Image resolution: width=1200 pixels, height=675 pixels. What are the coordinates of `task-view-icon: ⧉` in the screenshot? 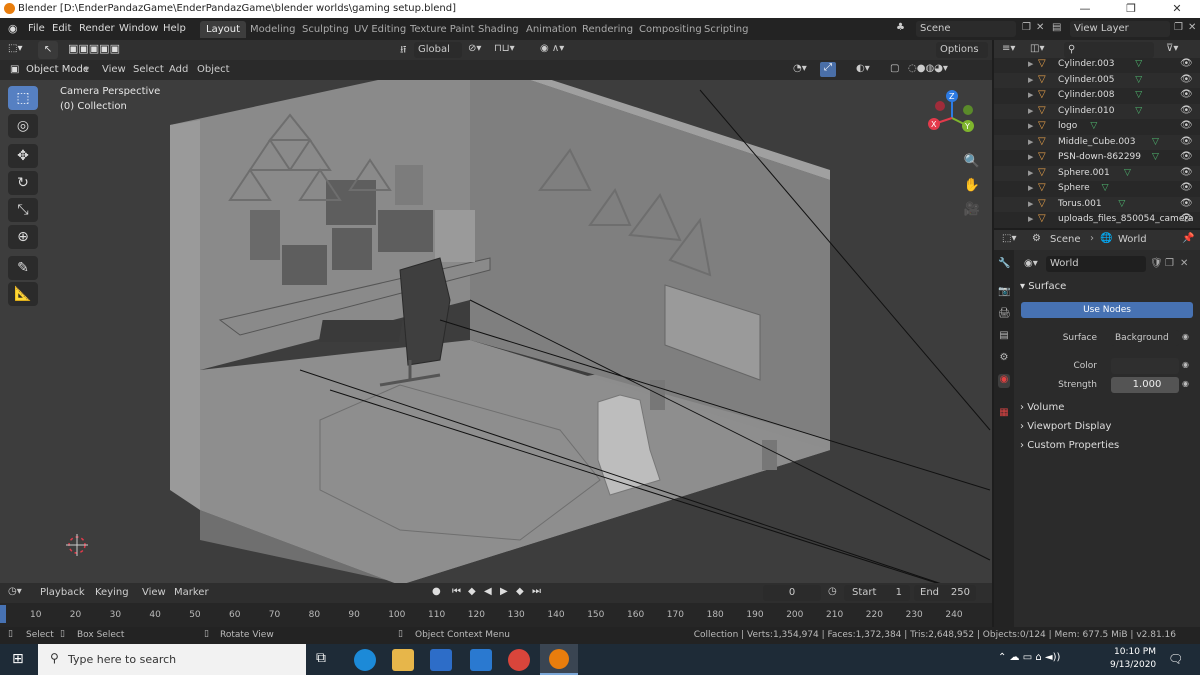 It's located at (321, 658).